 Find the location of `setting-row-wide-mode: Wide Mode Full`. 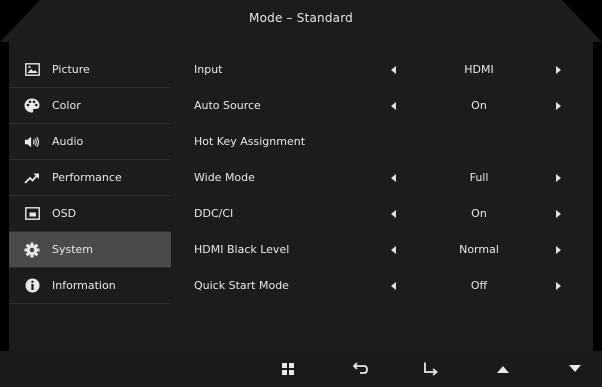

setting-row-wide-mode: Wide Mode Full is located at coordinates (391, 178).